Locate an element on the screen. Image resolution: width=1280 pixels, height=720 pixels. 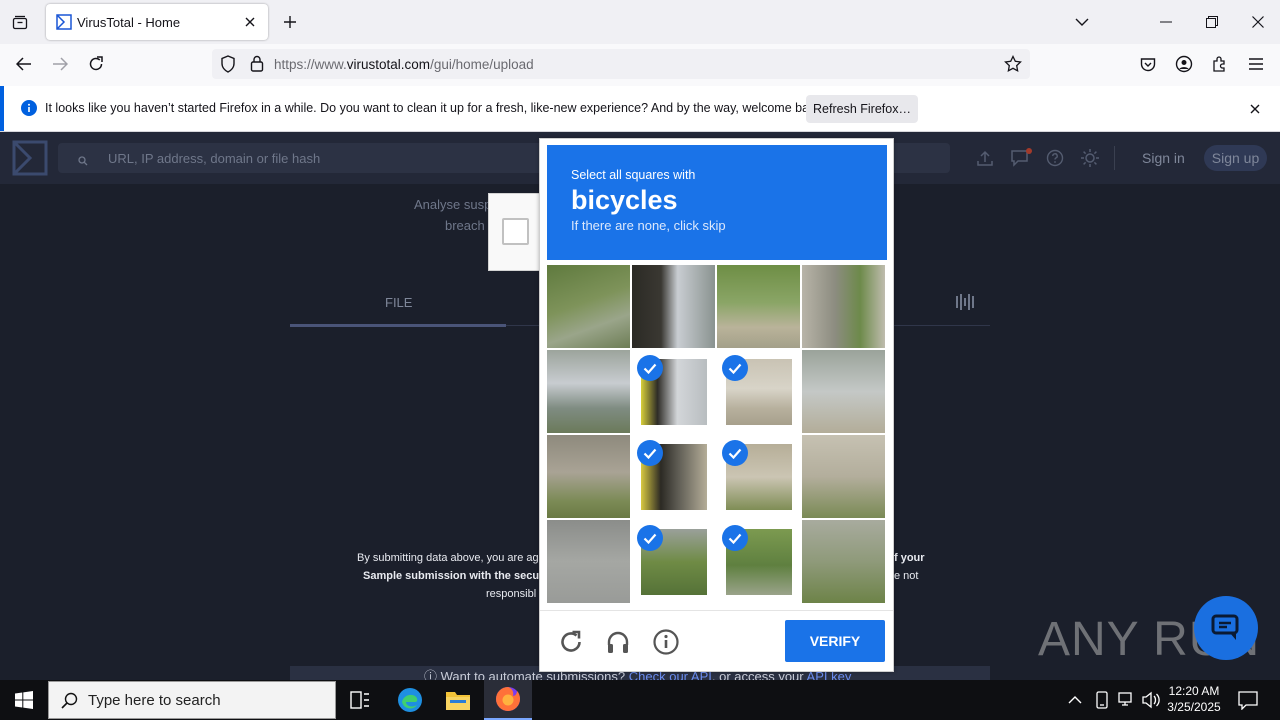
close-tab-icon is located at coordinates (250, 22).